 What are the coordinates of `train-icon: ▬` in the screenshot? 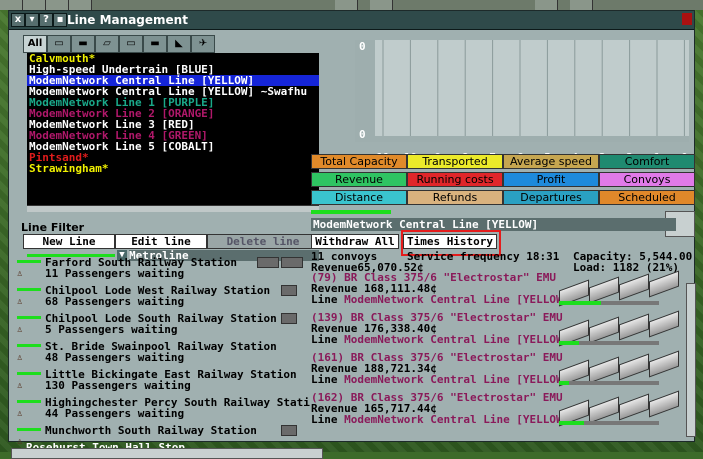 It's located at (83, 43).